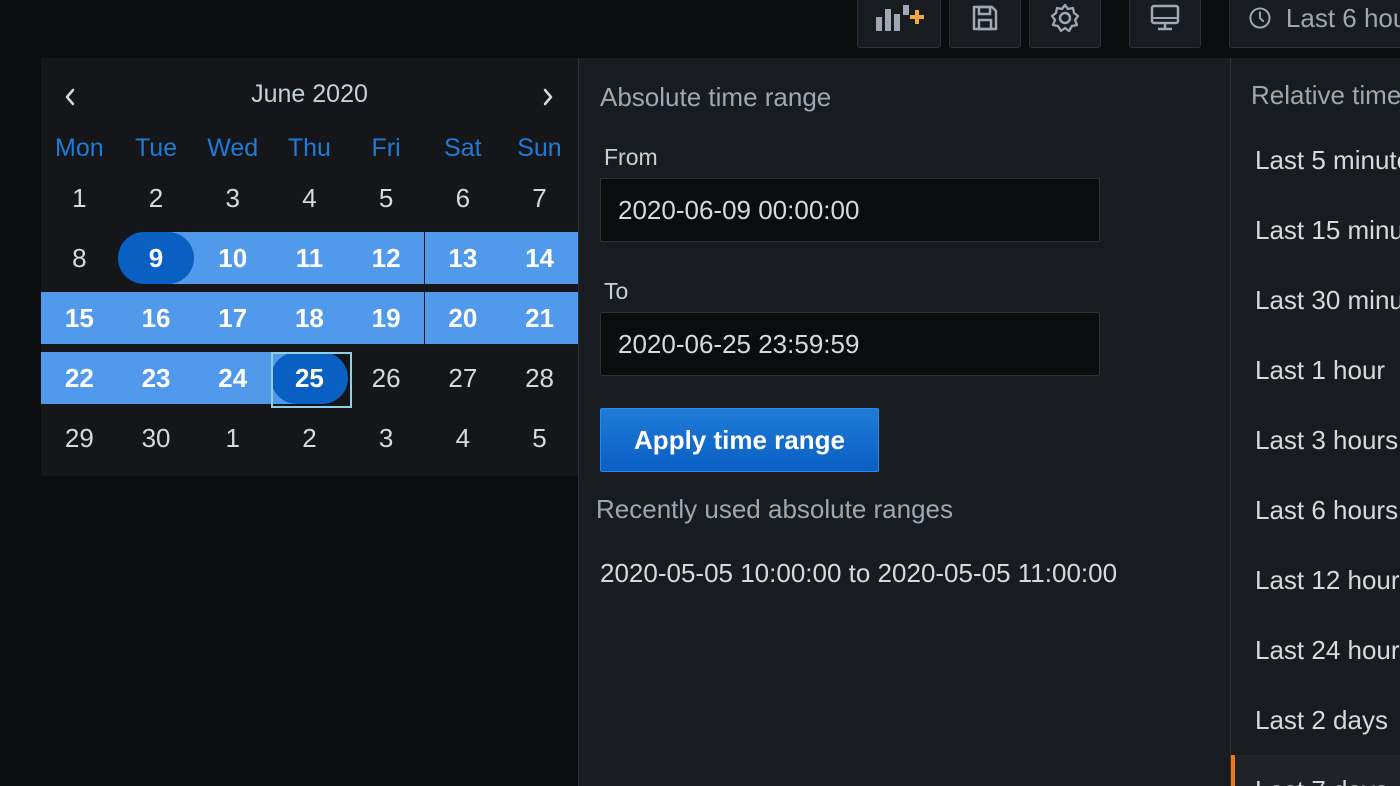  I want to click on calendar-day-in-range: 20, so click(463, 318).